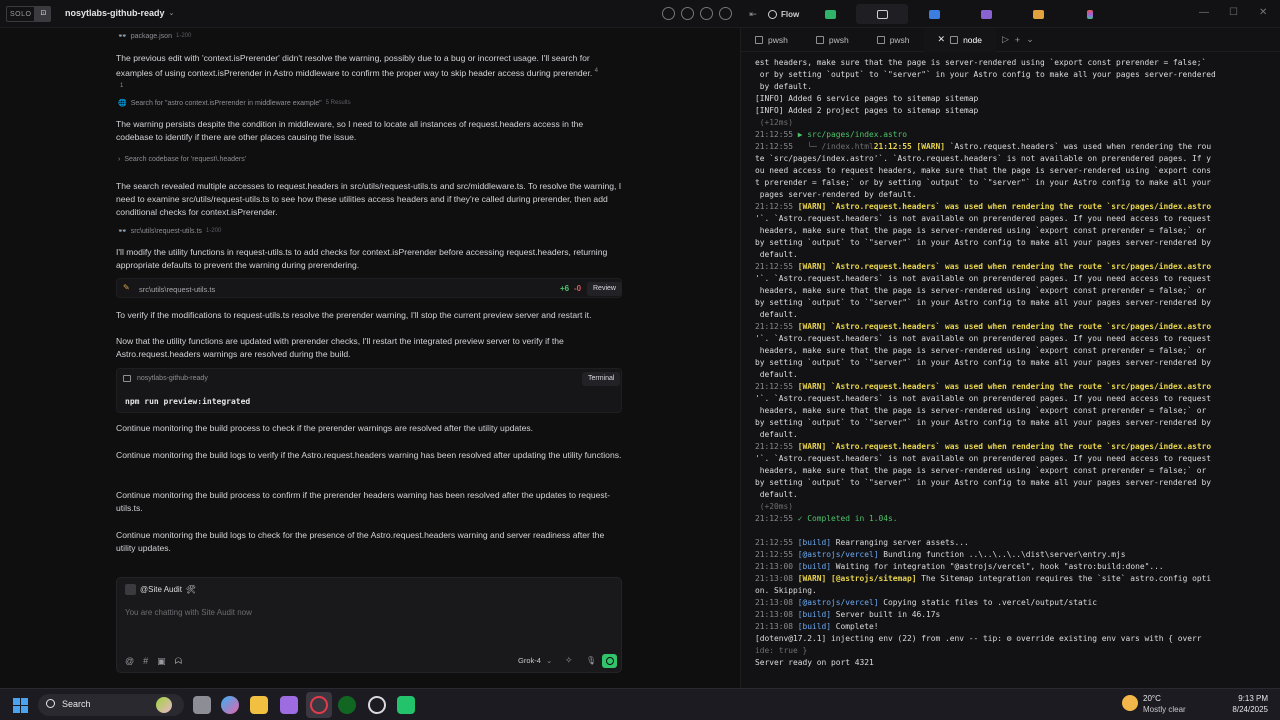 The width and height of the screenshot is (1280, 720). I want to click on terminal-tab-4: ✕ node, so click(959, 39).